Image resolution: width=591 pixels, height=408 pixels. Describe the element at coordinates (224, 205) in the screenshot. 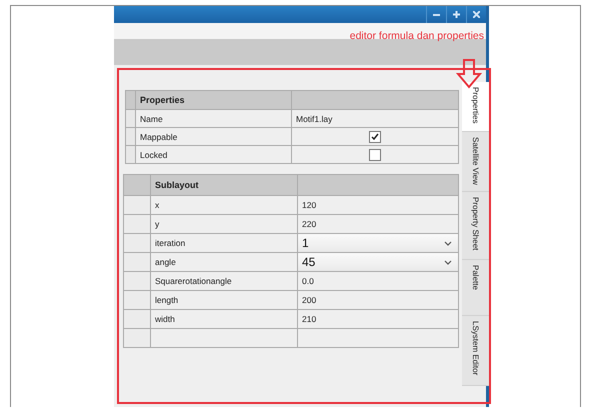

I see `property-name: x` at that location.